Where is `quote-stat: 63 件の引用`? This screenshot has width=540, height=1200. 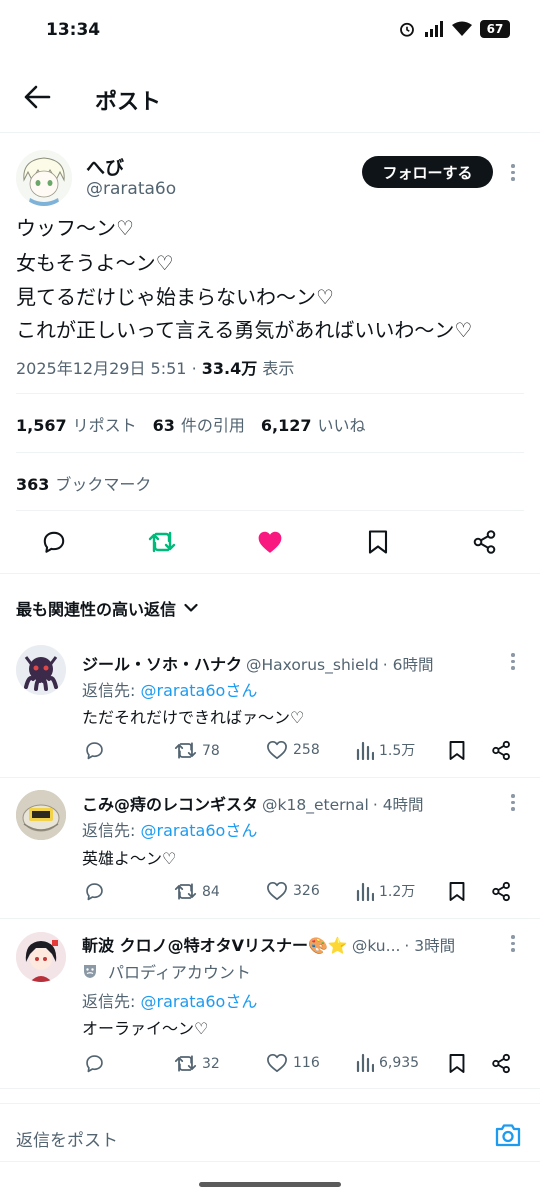 quote-stat: 63 件の引用 is located at coordinates (199, 424).